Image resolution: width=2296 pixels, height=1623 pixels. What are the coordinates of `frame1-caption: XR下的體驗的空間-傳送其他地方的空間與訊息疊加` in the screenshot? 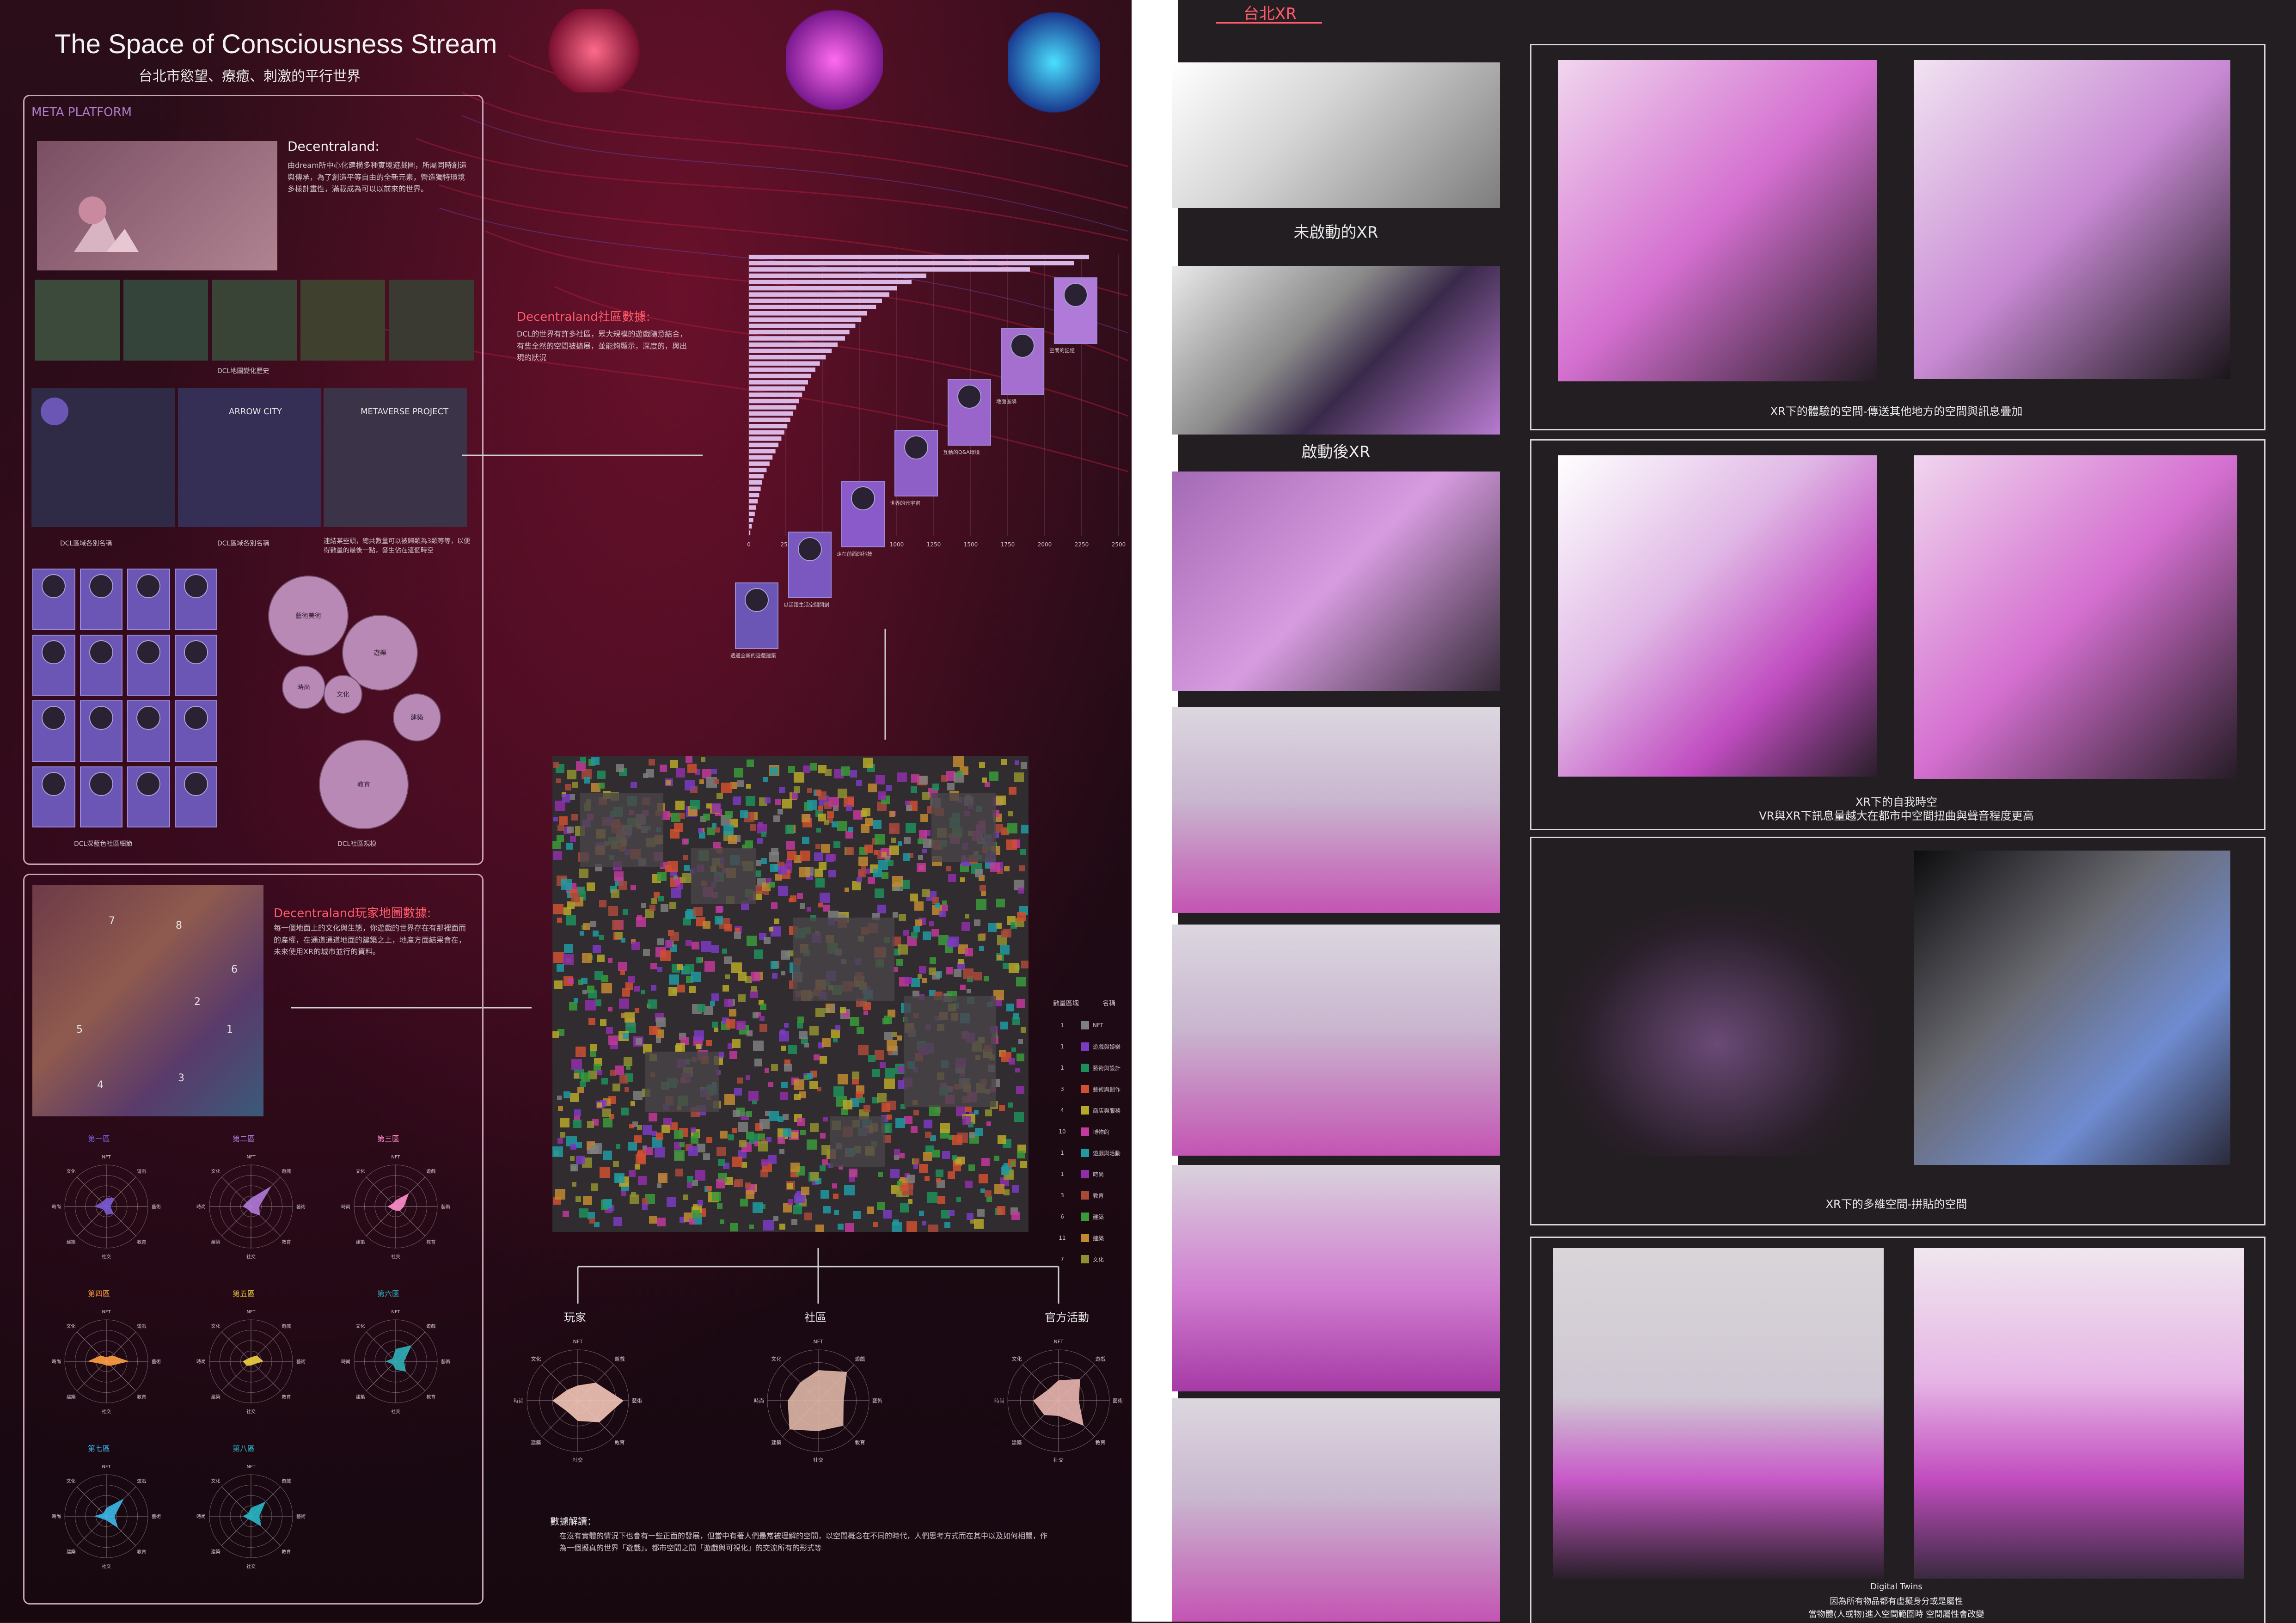 It's located at (1896, 412).